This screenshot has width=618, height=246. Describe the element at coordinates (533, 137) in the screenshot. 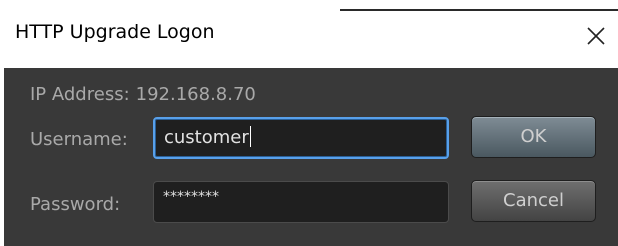

I see `ok-button: OK` at that location.